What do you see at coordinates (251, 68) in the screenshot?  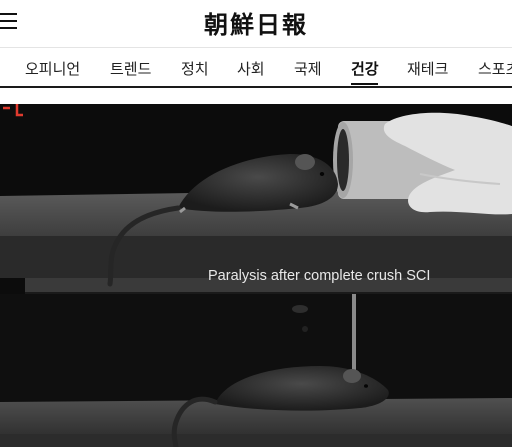 I see `nav-item-society: 사회` at bounding box center [251, 68].